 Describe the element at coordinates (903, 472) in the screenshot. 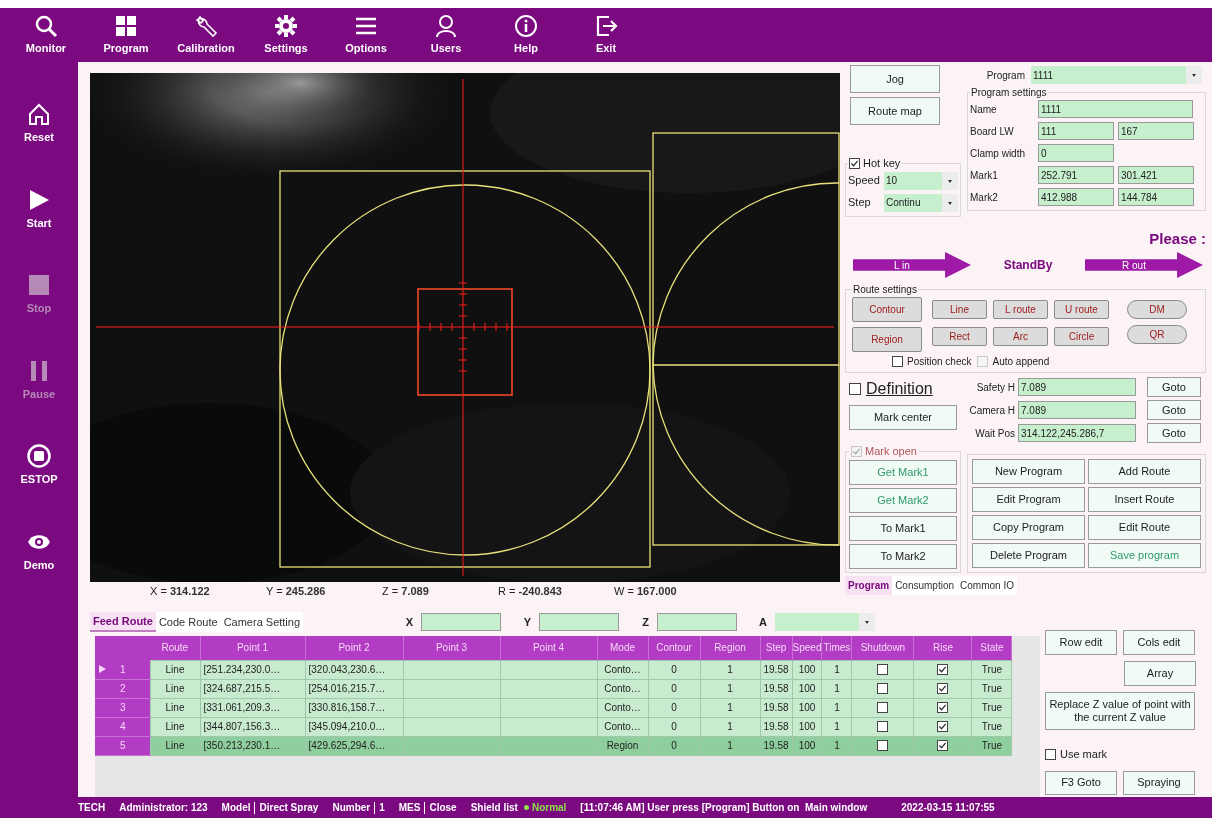

I see `mark-button: Get Mark1` at that location.